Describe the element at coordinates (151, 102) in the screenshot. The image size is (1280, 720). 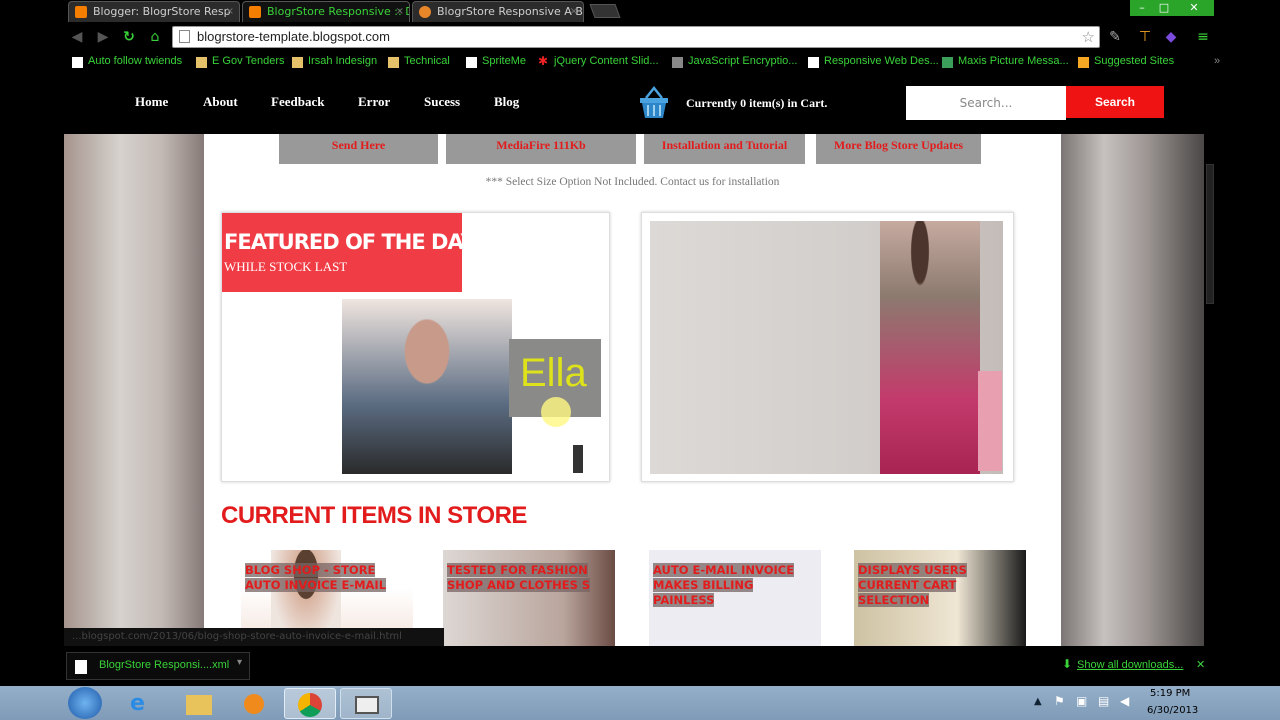
I see `nav-home: Home` at that location.